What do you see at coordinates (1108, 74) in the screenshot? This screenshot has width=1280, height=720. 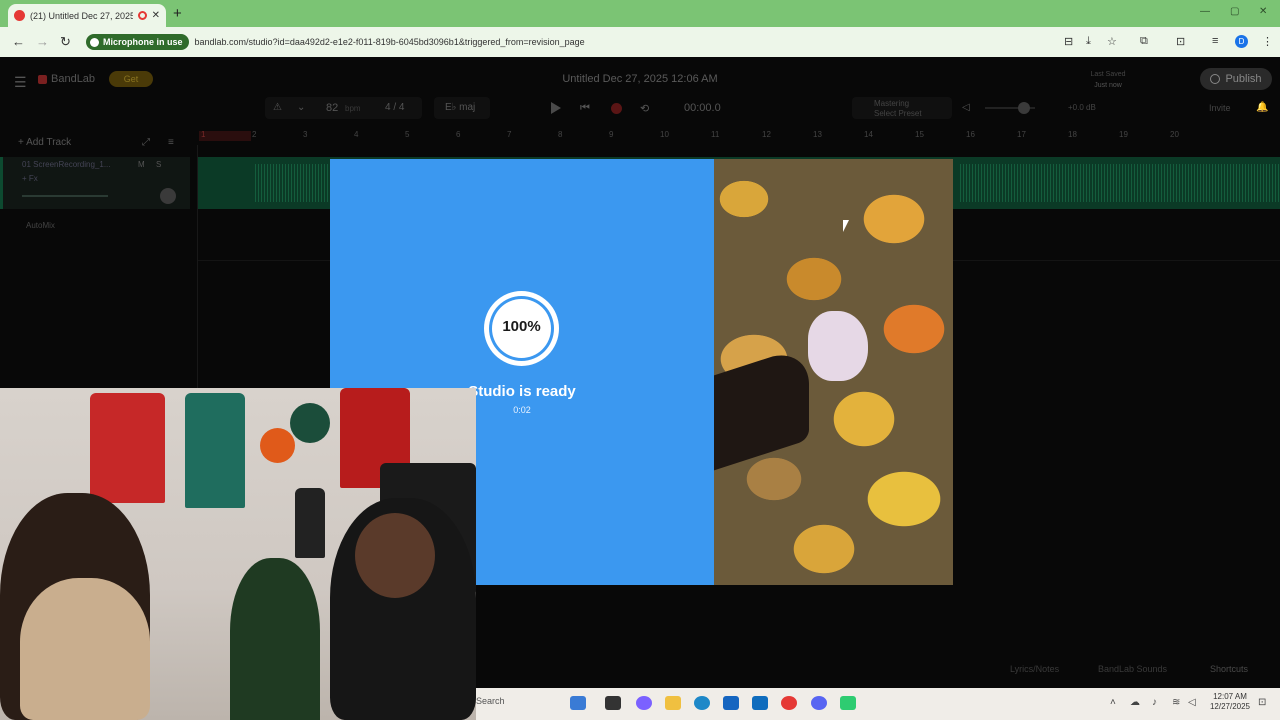 I see `saved-label: Last Saved` at bounding box center [1108, 74].